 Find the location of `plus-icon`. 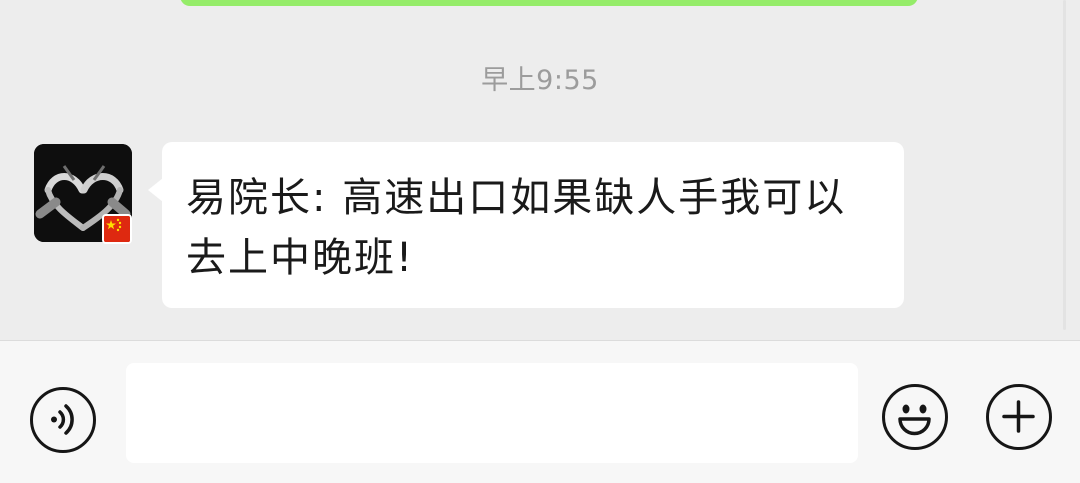

plus-icon is located at coordinates (1018, 416).